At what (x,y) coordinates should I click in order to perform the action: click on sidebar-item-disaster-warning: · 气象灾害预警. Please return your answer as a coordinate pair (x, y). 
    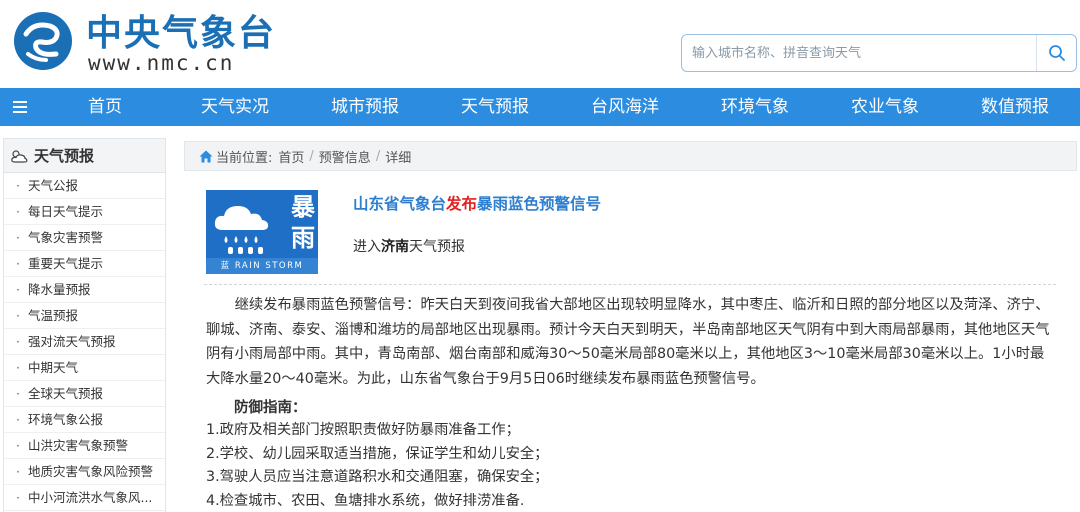
    Looking at the image, I should click on (84, 238).